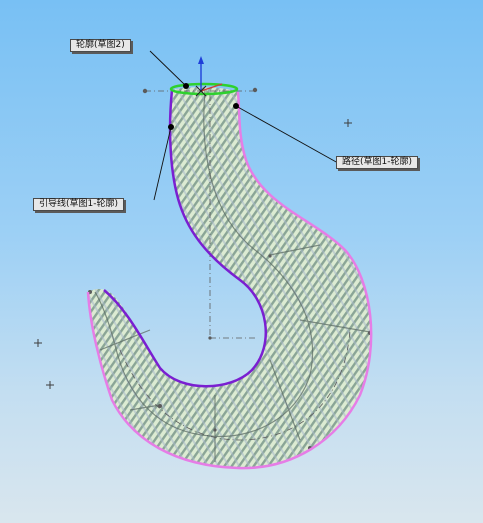  I want to click on path-callout: 路径(草图1-轮廓), so click(377, 162).